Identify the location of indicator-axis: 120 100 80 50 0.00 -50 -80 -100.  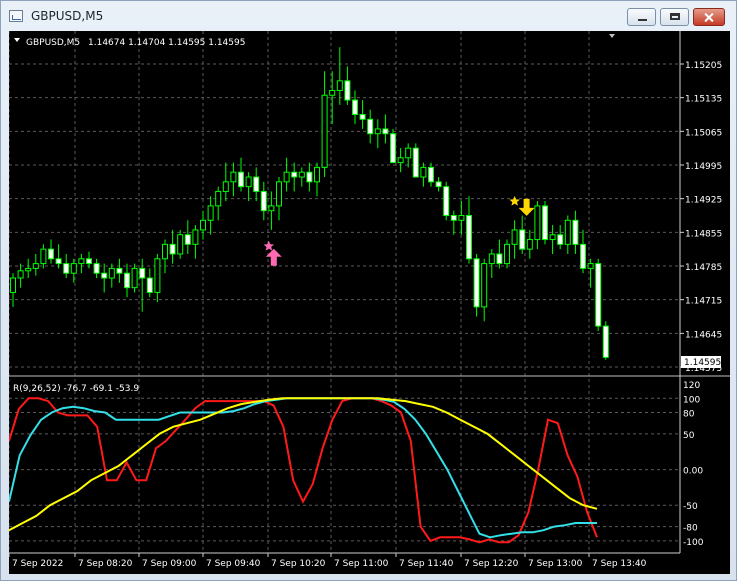
(693, 464).